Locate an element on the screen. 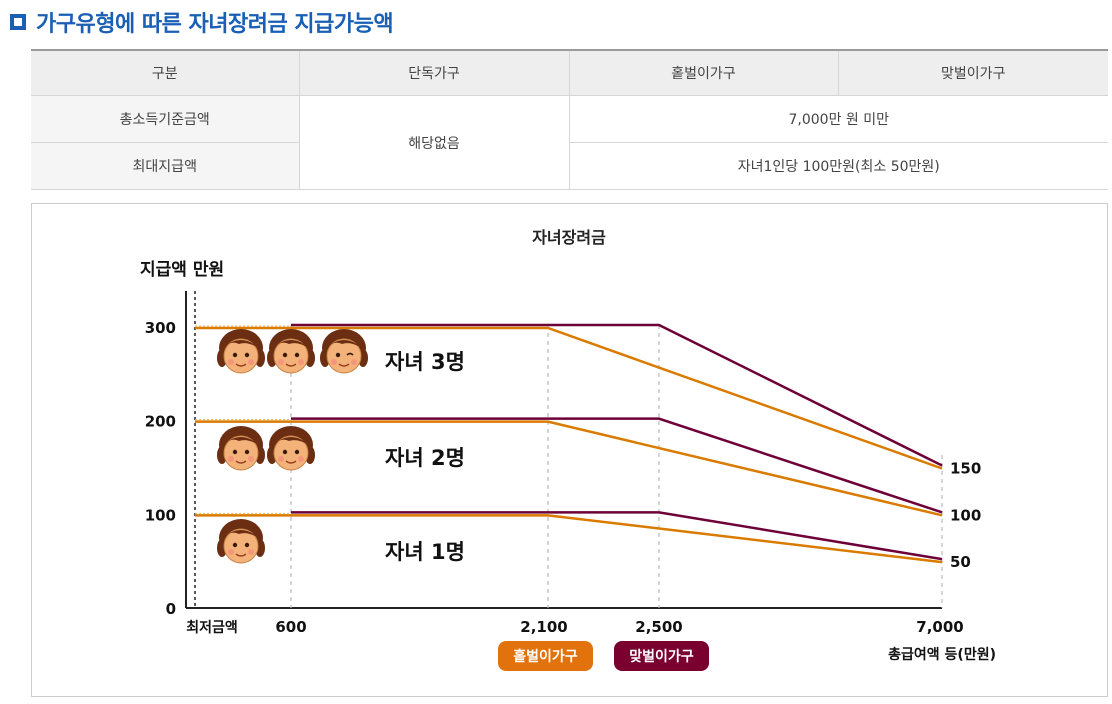  x-tick-label: 600 is located at coordinates (290, 627).